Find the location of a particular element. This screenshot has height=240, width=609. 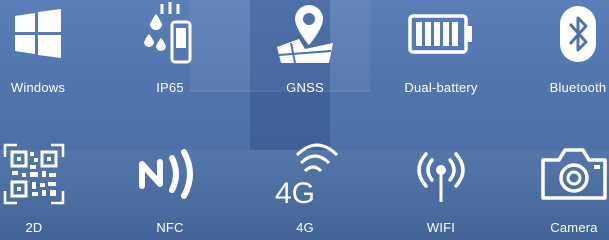

feature-camera: Camera is located at coordinates (564, 176).